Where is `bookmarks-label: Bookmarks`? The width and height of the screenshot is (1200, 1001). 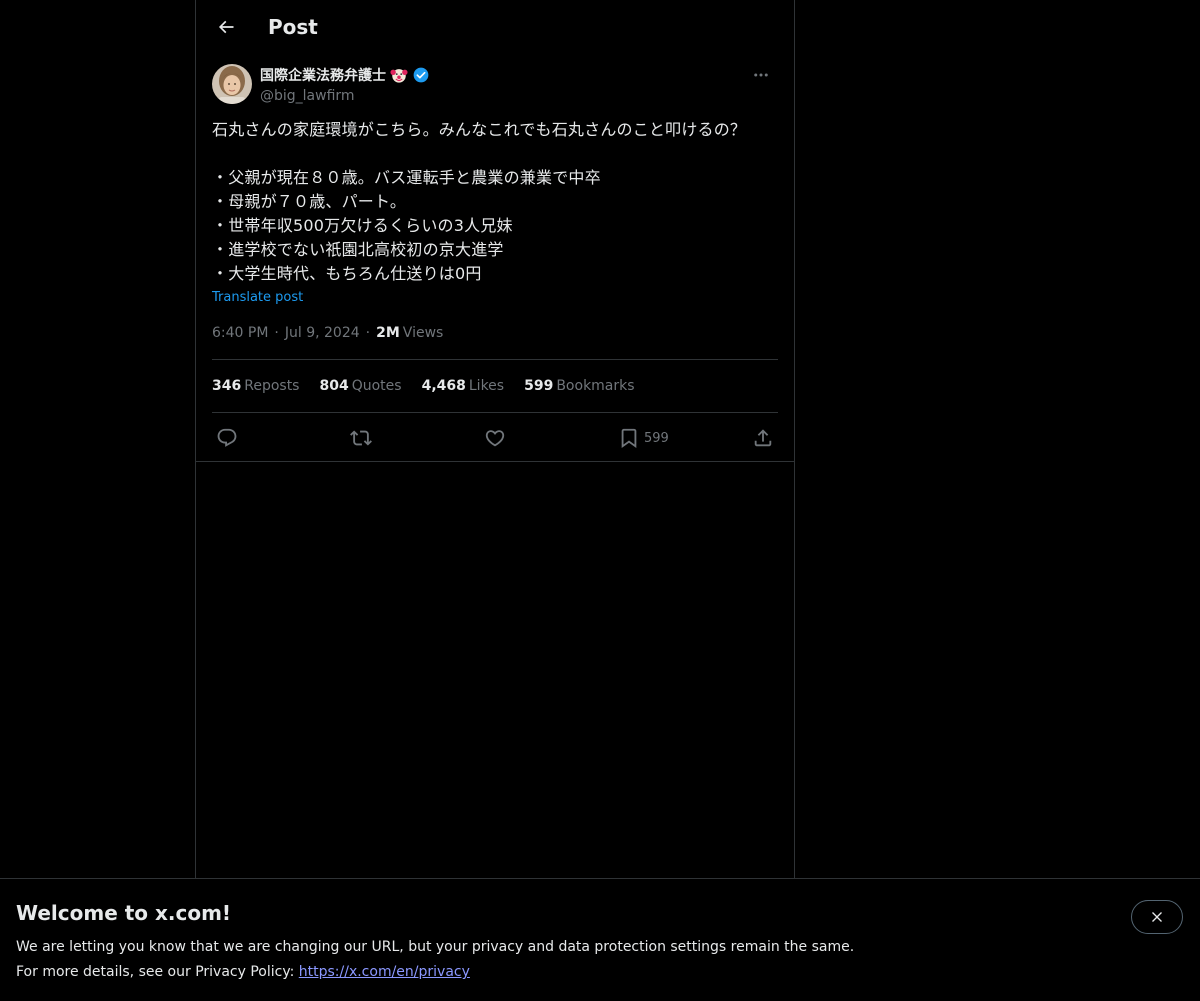
bookmarks-label: Bookmarks is located at coordinates (595, 386).